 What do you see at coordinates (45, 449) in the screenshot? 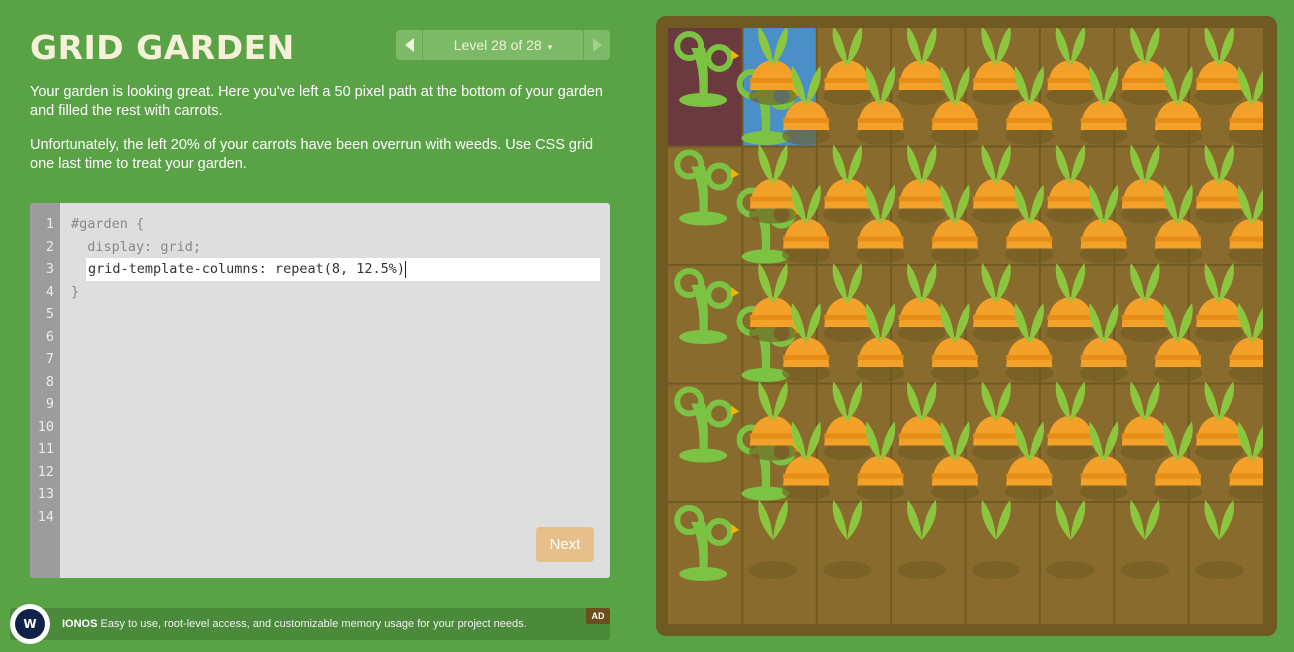
I see `line-number: 11` at bounding box center [45, 449].